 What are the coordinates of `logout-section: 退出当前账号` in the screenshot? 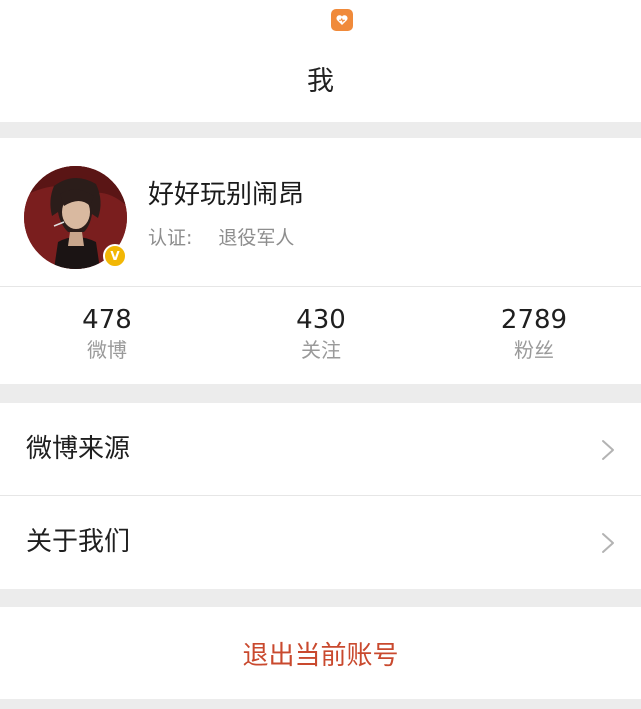 It's located at (320, 653).